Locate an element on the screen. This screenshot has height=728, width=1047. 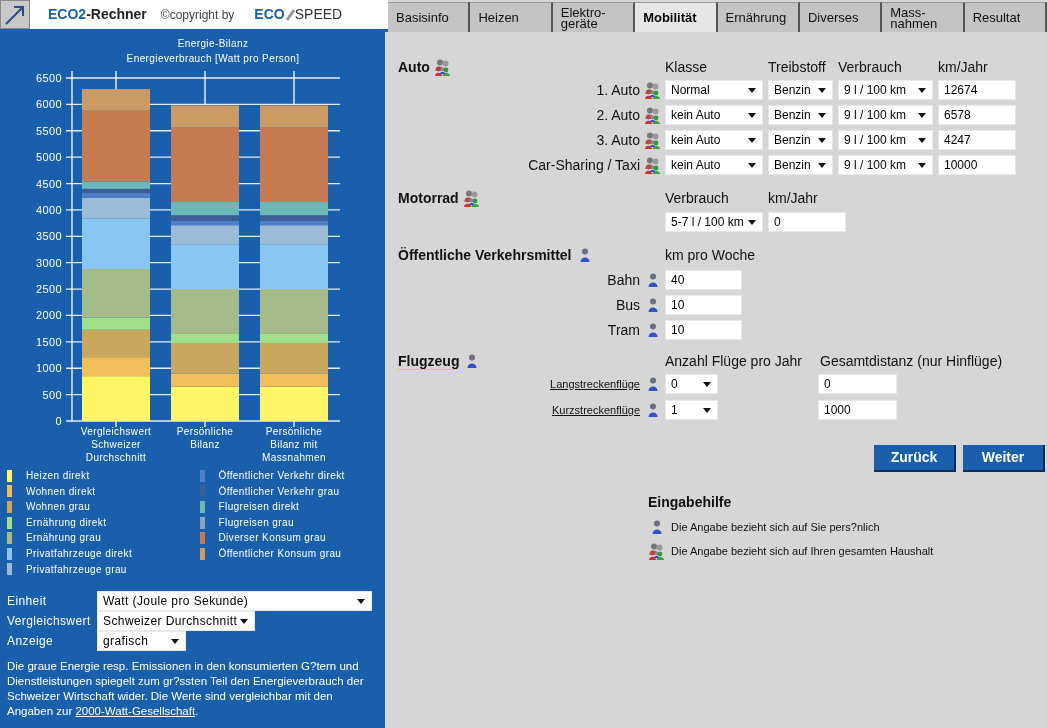
row-label: Tram is located at coordinates (623, 330).